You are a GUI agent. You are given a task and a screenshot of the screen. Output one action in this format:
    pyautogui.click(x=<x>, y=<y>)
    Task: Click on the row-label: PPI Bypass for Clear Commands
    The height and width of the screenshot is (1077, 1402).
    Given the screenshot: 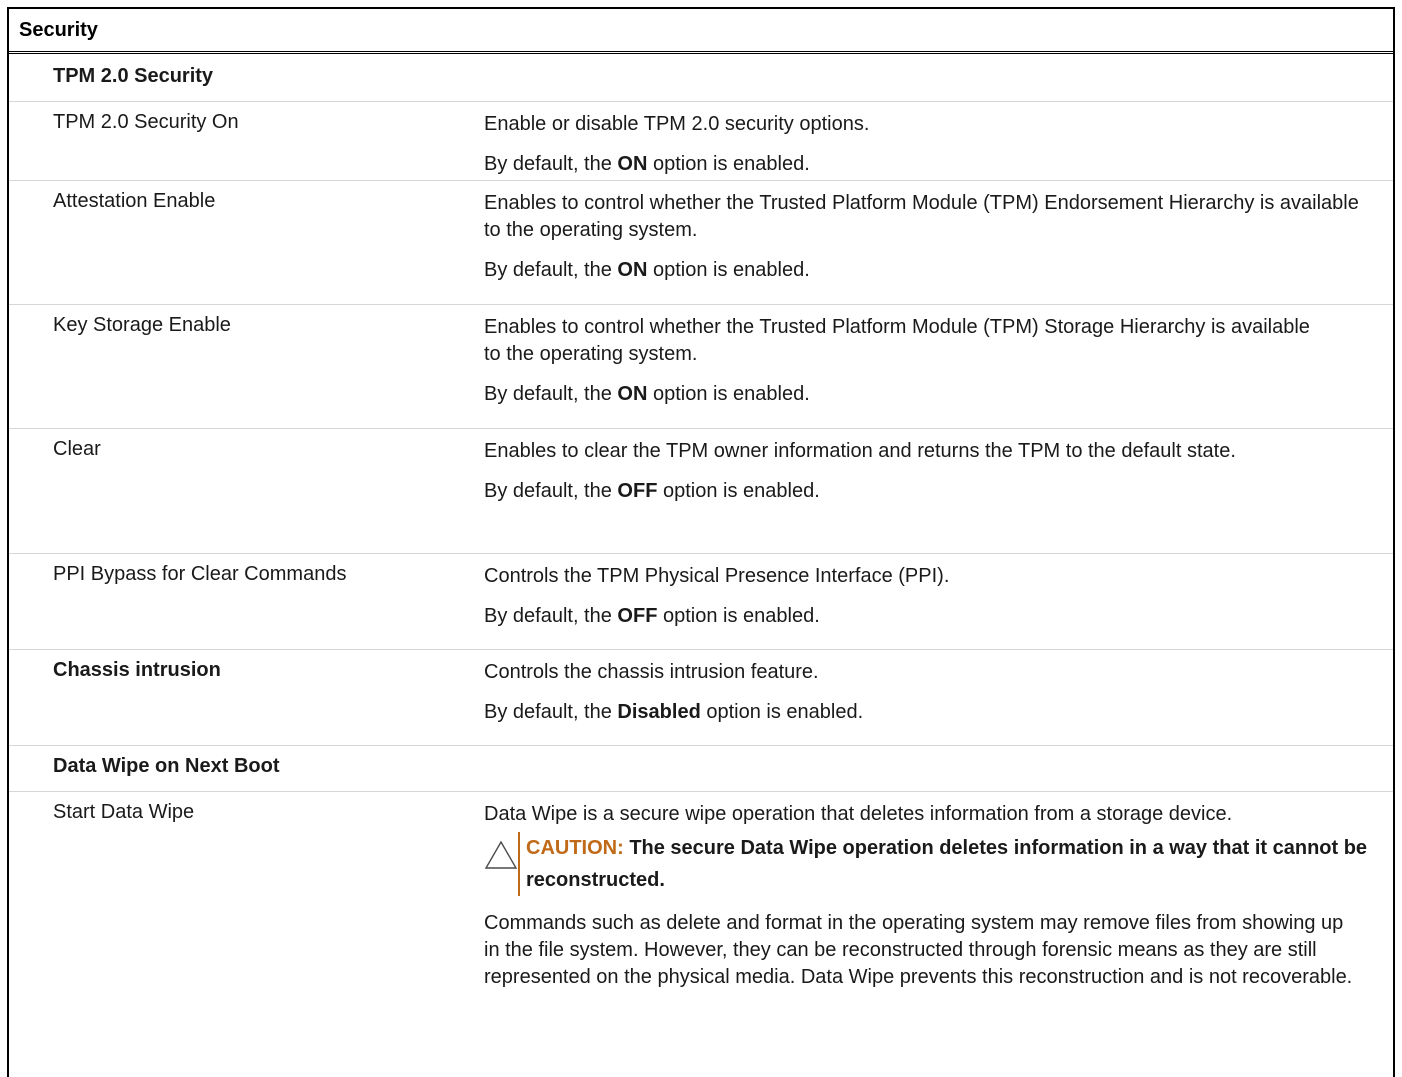 What is the action you would take?
    pyautogui.click(x=200, y=574)
    